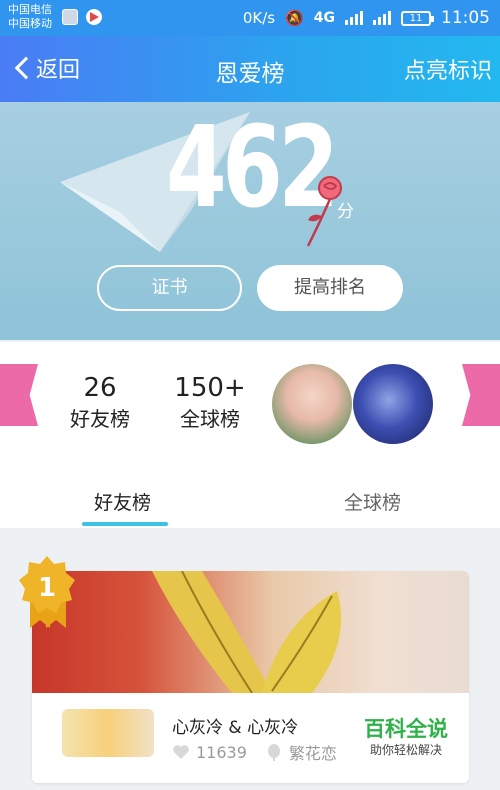  I want to click on improve-ranking-button: 提高排名, so click(330, 288).